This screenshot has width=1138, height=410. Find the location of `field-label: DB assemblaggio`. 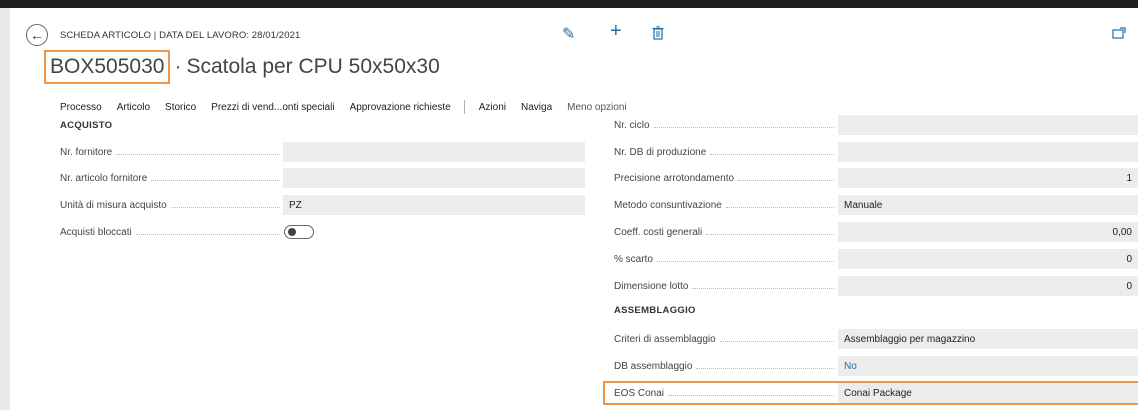

field-label: DB assemblaggio is located at coordinates (724, 366).